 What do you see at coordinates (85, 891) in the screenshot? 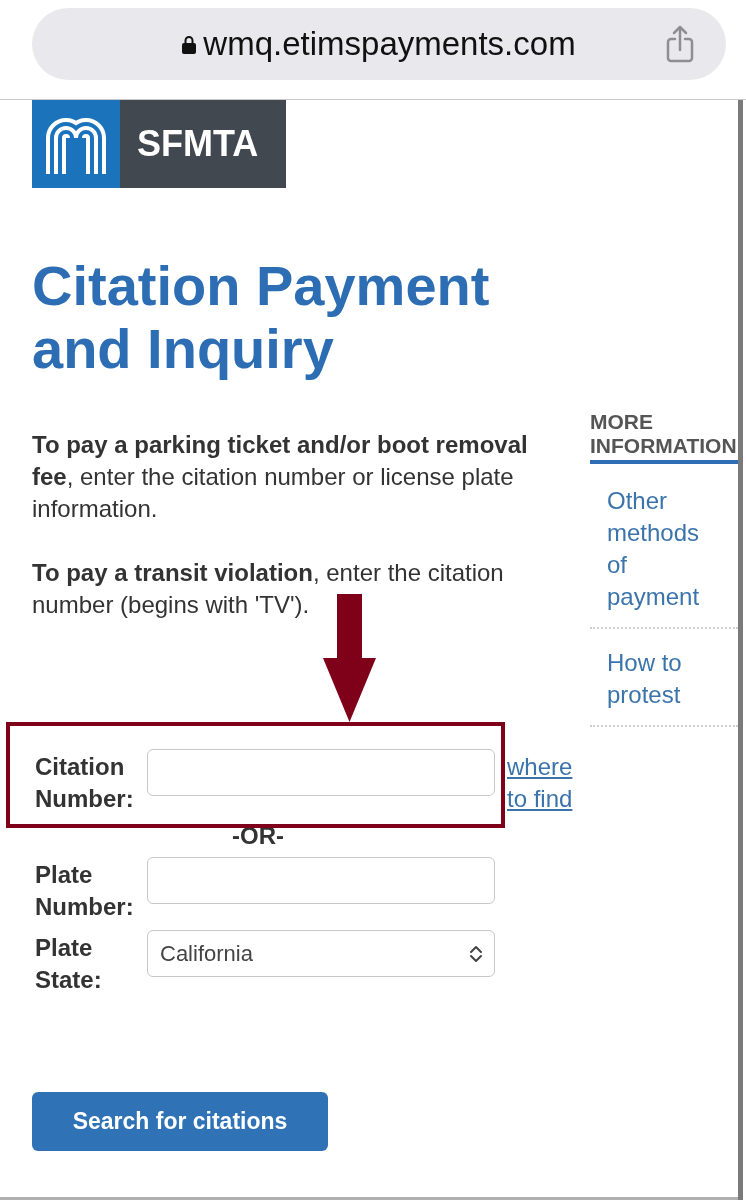
I see `field-label: Plate Number:` at bounding box center [85, 891].